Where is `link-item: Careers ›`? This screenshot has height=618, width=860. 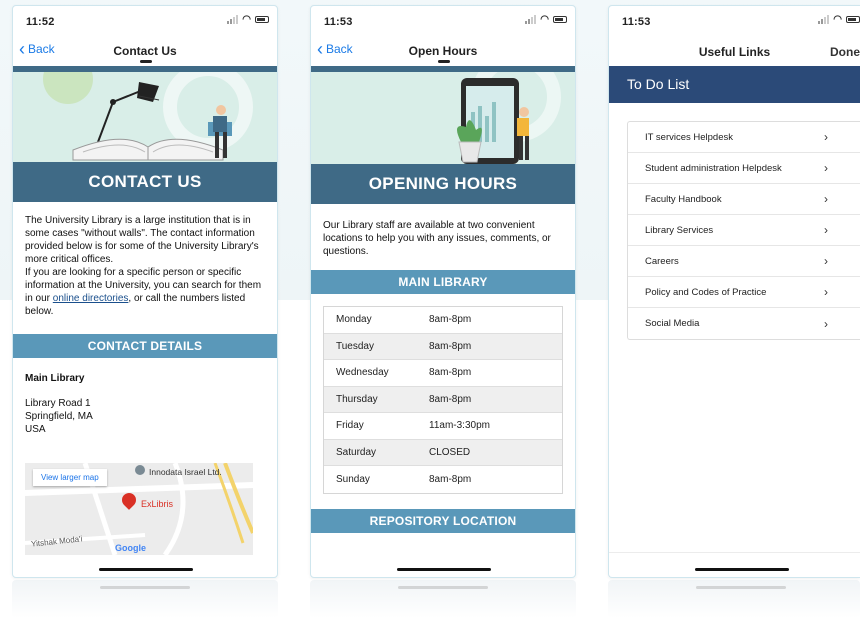 link-item: Careers › is located at coordinates (744, 261).